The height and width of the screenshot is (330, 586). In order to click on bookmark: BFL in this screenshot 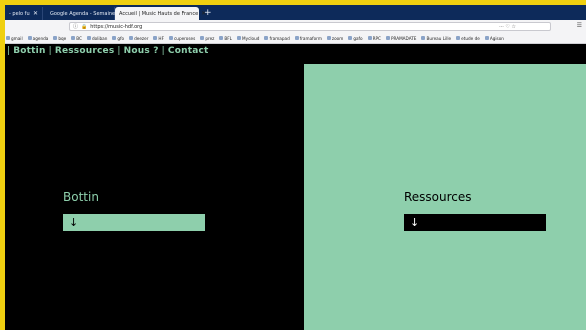, I will do `click(225, 38)`.